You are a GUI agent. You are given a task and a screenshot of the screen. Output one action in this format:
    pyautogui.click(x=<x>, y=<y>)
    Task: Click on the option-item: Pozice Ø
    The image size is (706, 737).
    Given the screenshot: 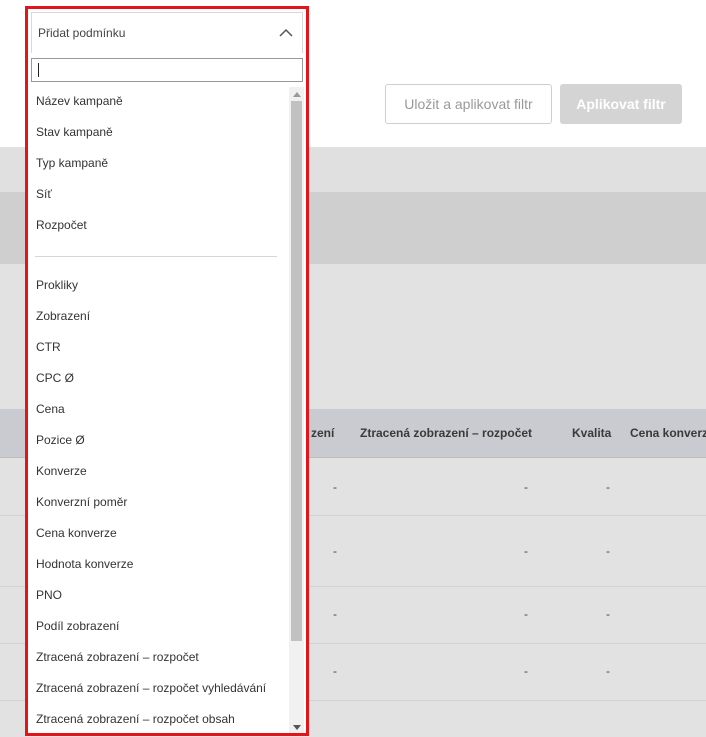 What is the action you would take?
    pyautogui.click(x=60, y=440)
    